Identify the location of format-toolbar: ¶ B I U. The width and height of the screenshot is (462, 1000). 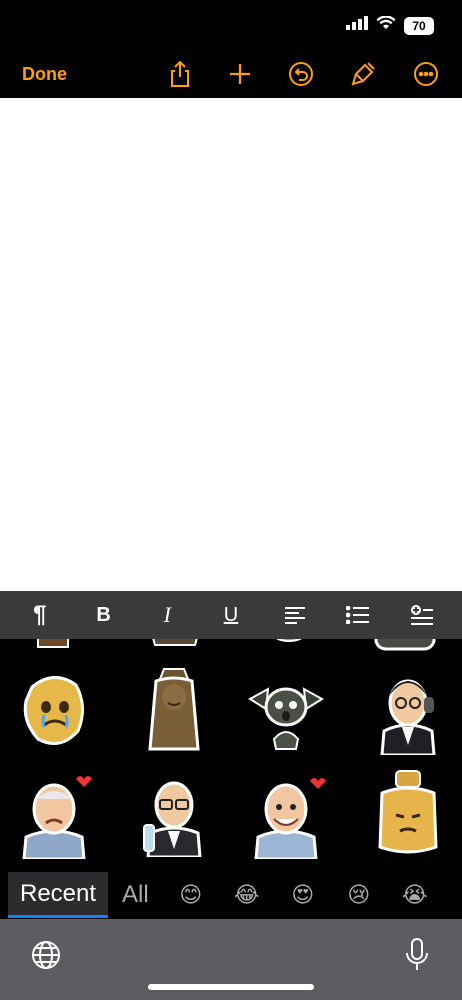
(231, 615).